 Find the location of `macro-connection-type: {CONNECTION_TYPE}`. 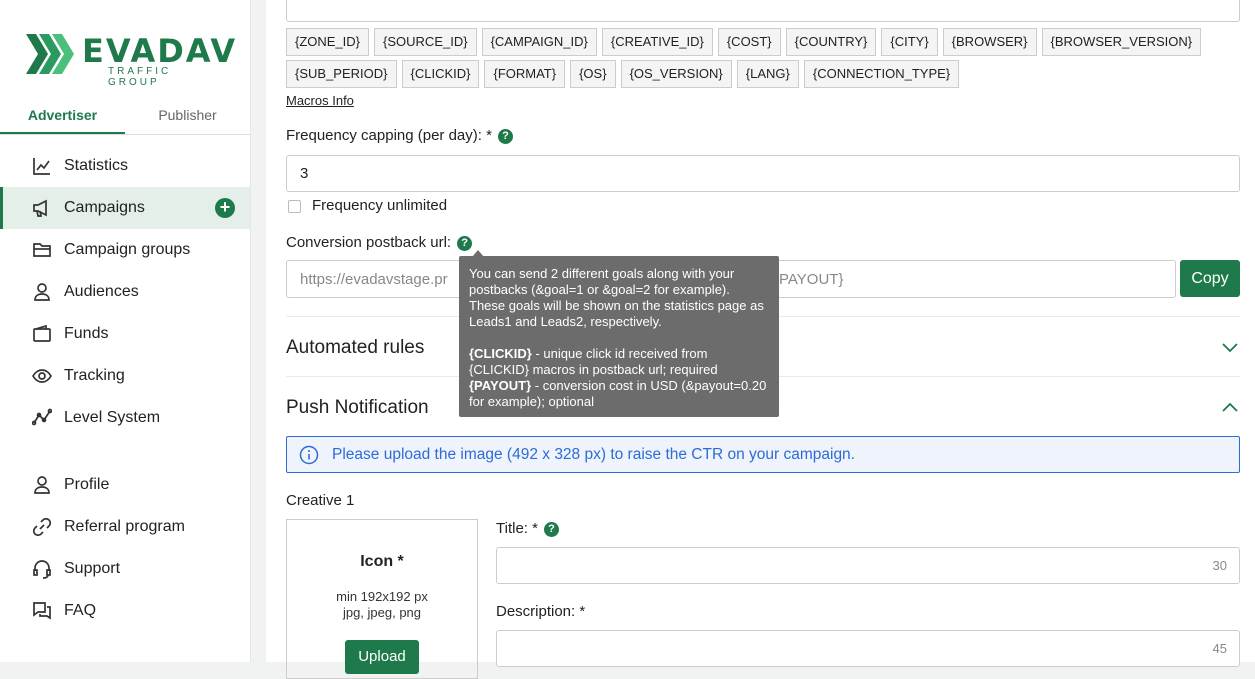

macro-connection-type: {CONNECTION_TYPE} is located at coordinates (881, 74).